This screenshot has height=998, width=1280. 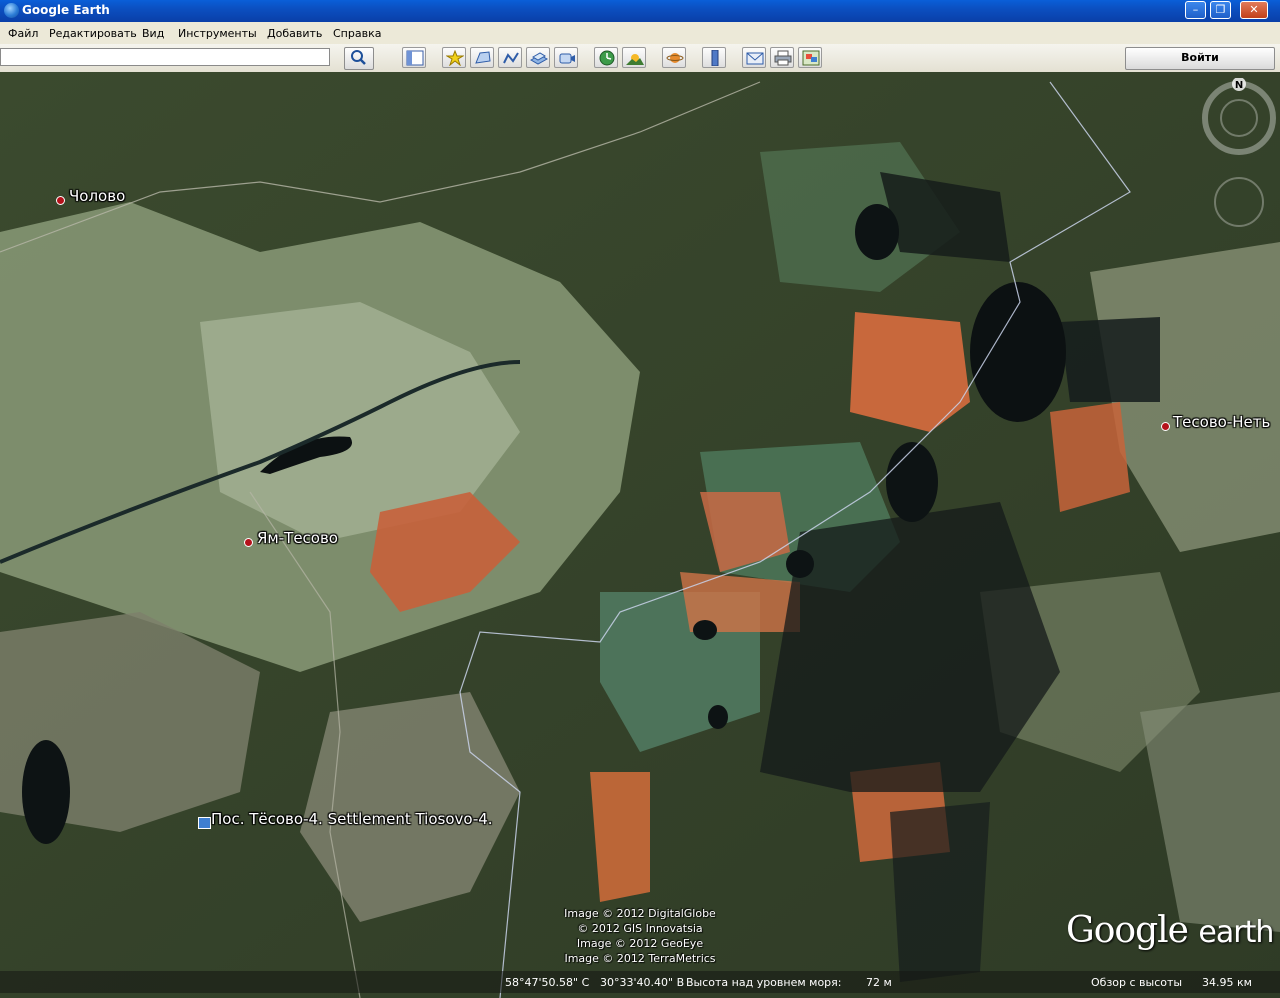 I want to click on elevation-label: Высота над уровнем моря:, so click(x=764, y=982).